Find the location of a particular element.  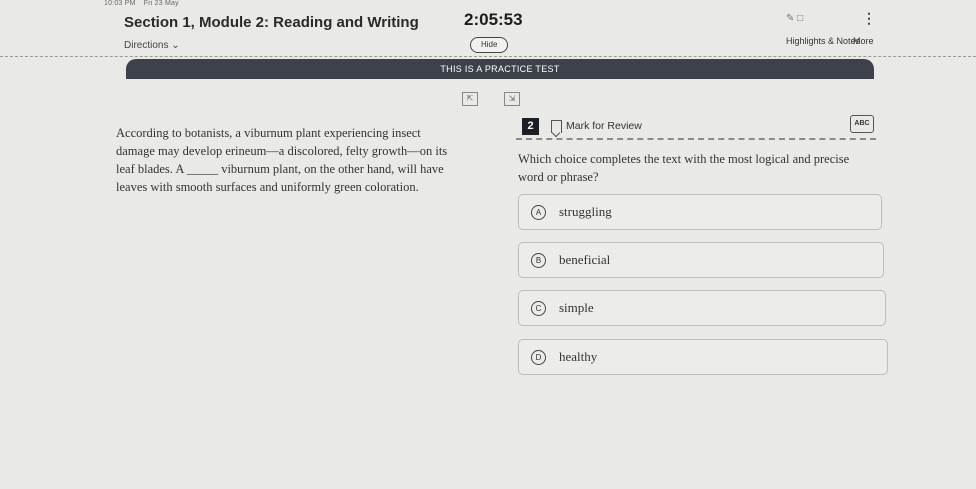

answer-eliminator-button: ABC is located at coordinates (862, 124).